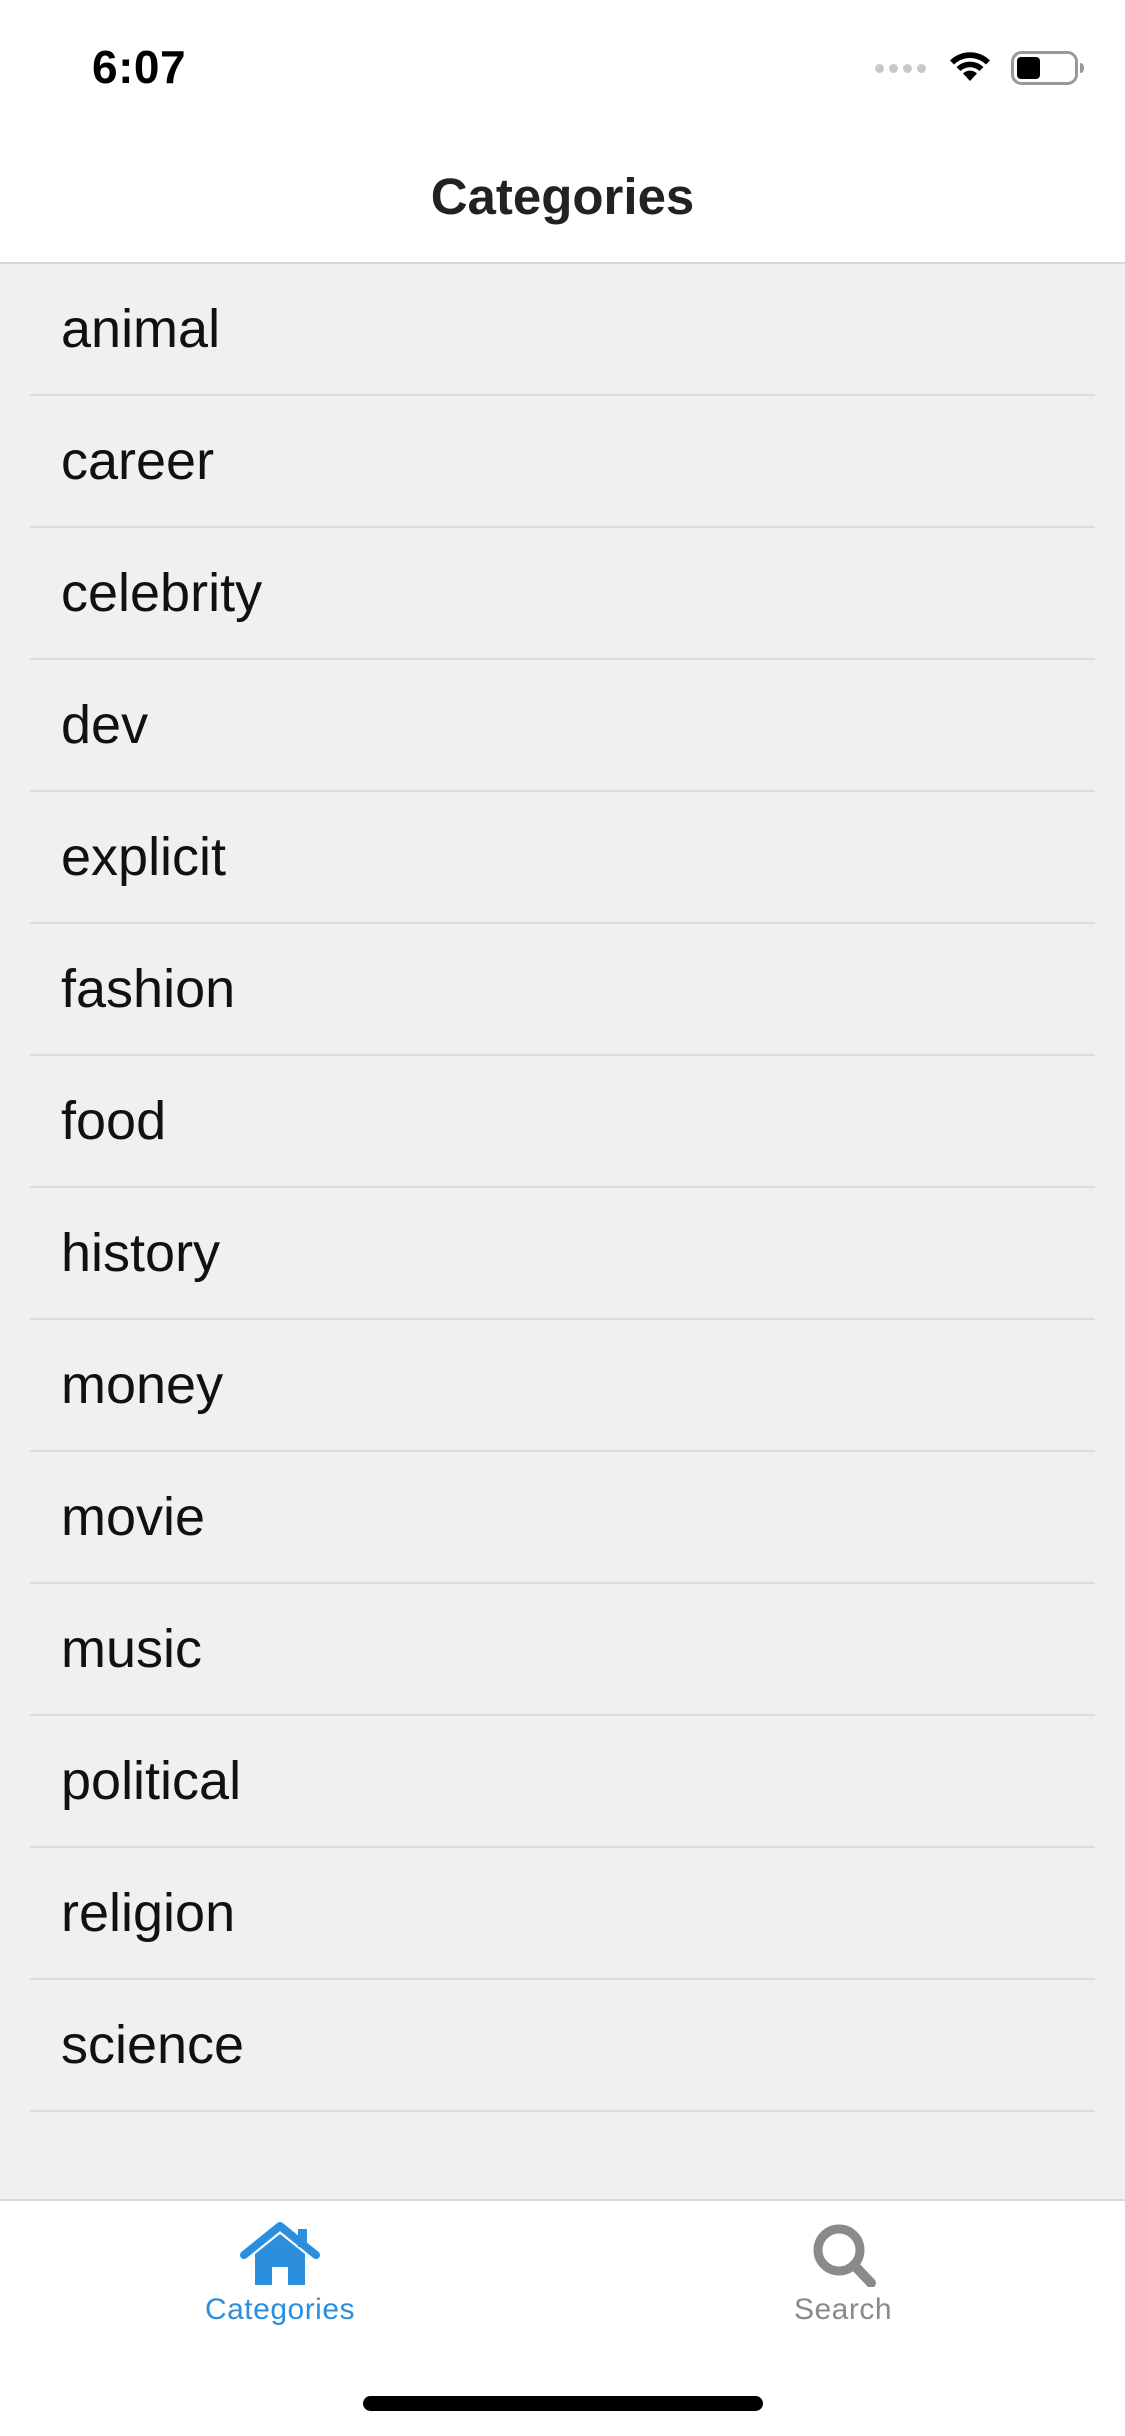  Describe the element at coordinates (114, 1121) in the screenshot. I see `list-item-label: food` at that location.